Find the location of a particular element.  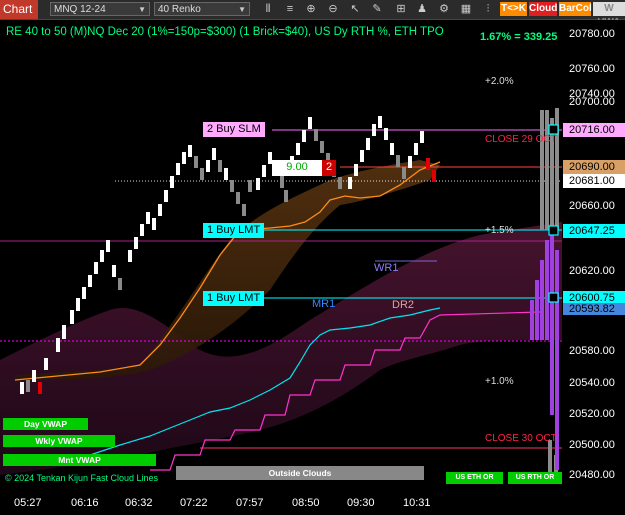

plus-2pct-label: +2.0% is located at coordinates (499, 81).